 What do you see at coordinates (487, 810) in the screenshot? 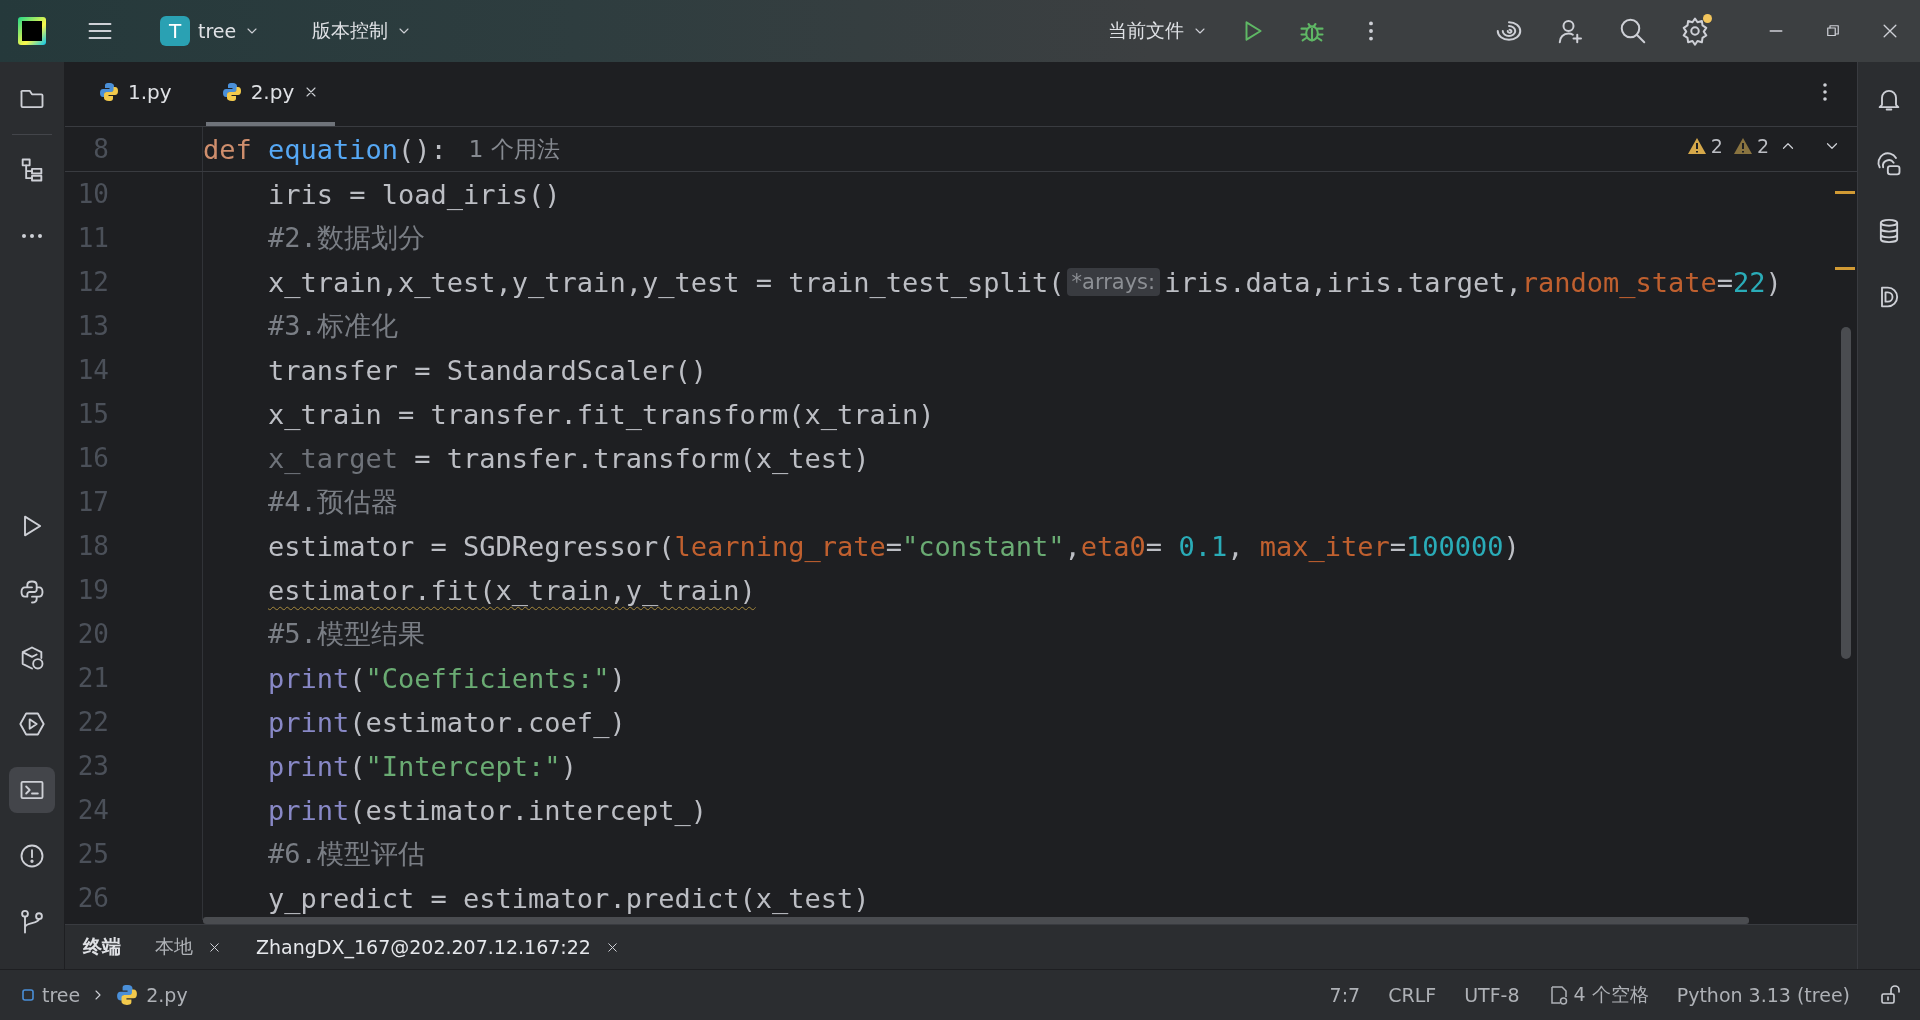
I see `code-line: print(estimator.intercept_)` at bounding box center [487, 810].